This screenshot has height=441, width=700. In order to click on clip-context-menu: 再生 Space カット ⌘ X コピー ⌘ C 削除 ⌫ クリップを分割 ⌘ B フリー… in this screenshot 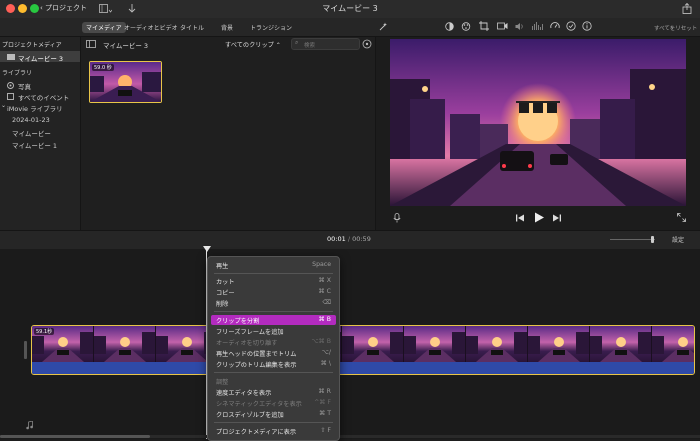, I will do `click(273, 348)`.